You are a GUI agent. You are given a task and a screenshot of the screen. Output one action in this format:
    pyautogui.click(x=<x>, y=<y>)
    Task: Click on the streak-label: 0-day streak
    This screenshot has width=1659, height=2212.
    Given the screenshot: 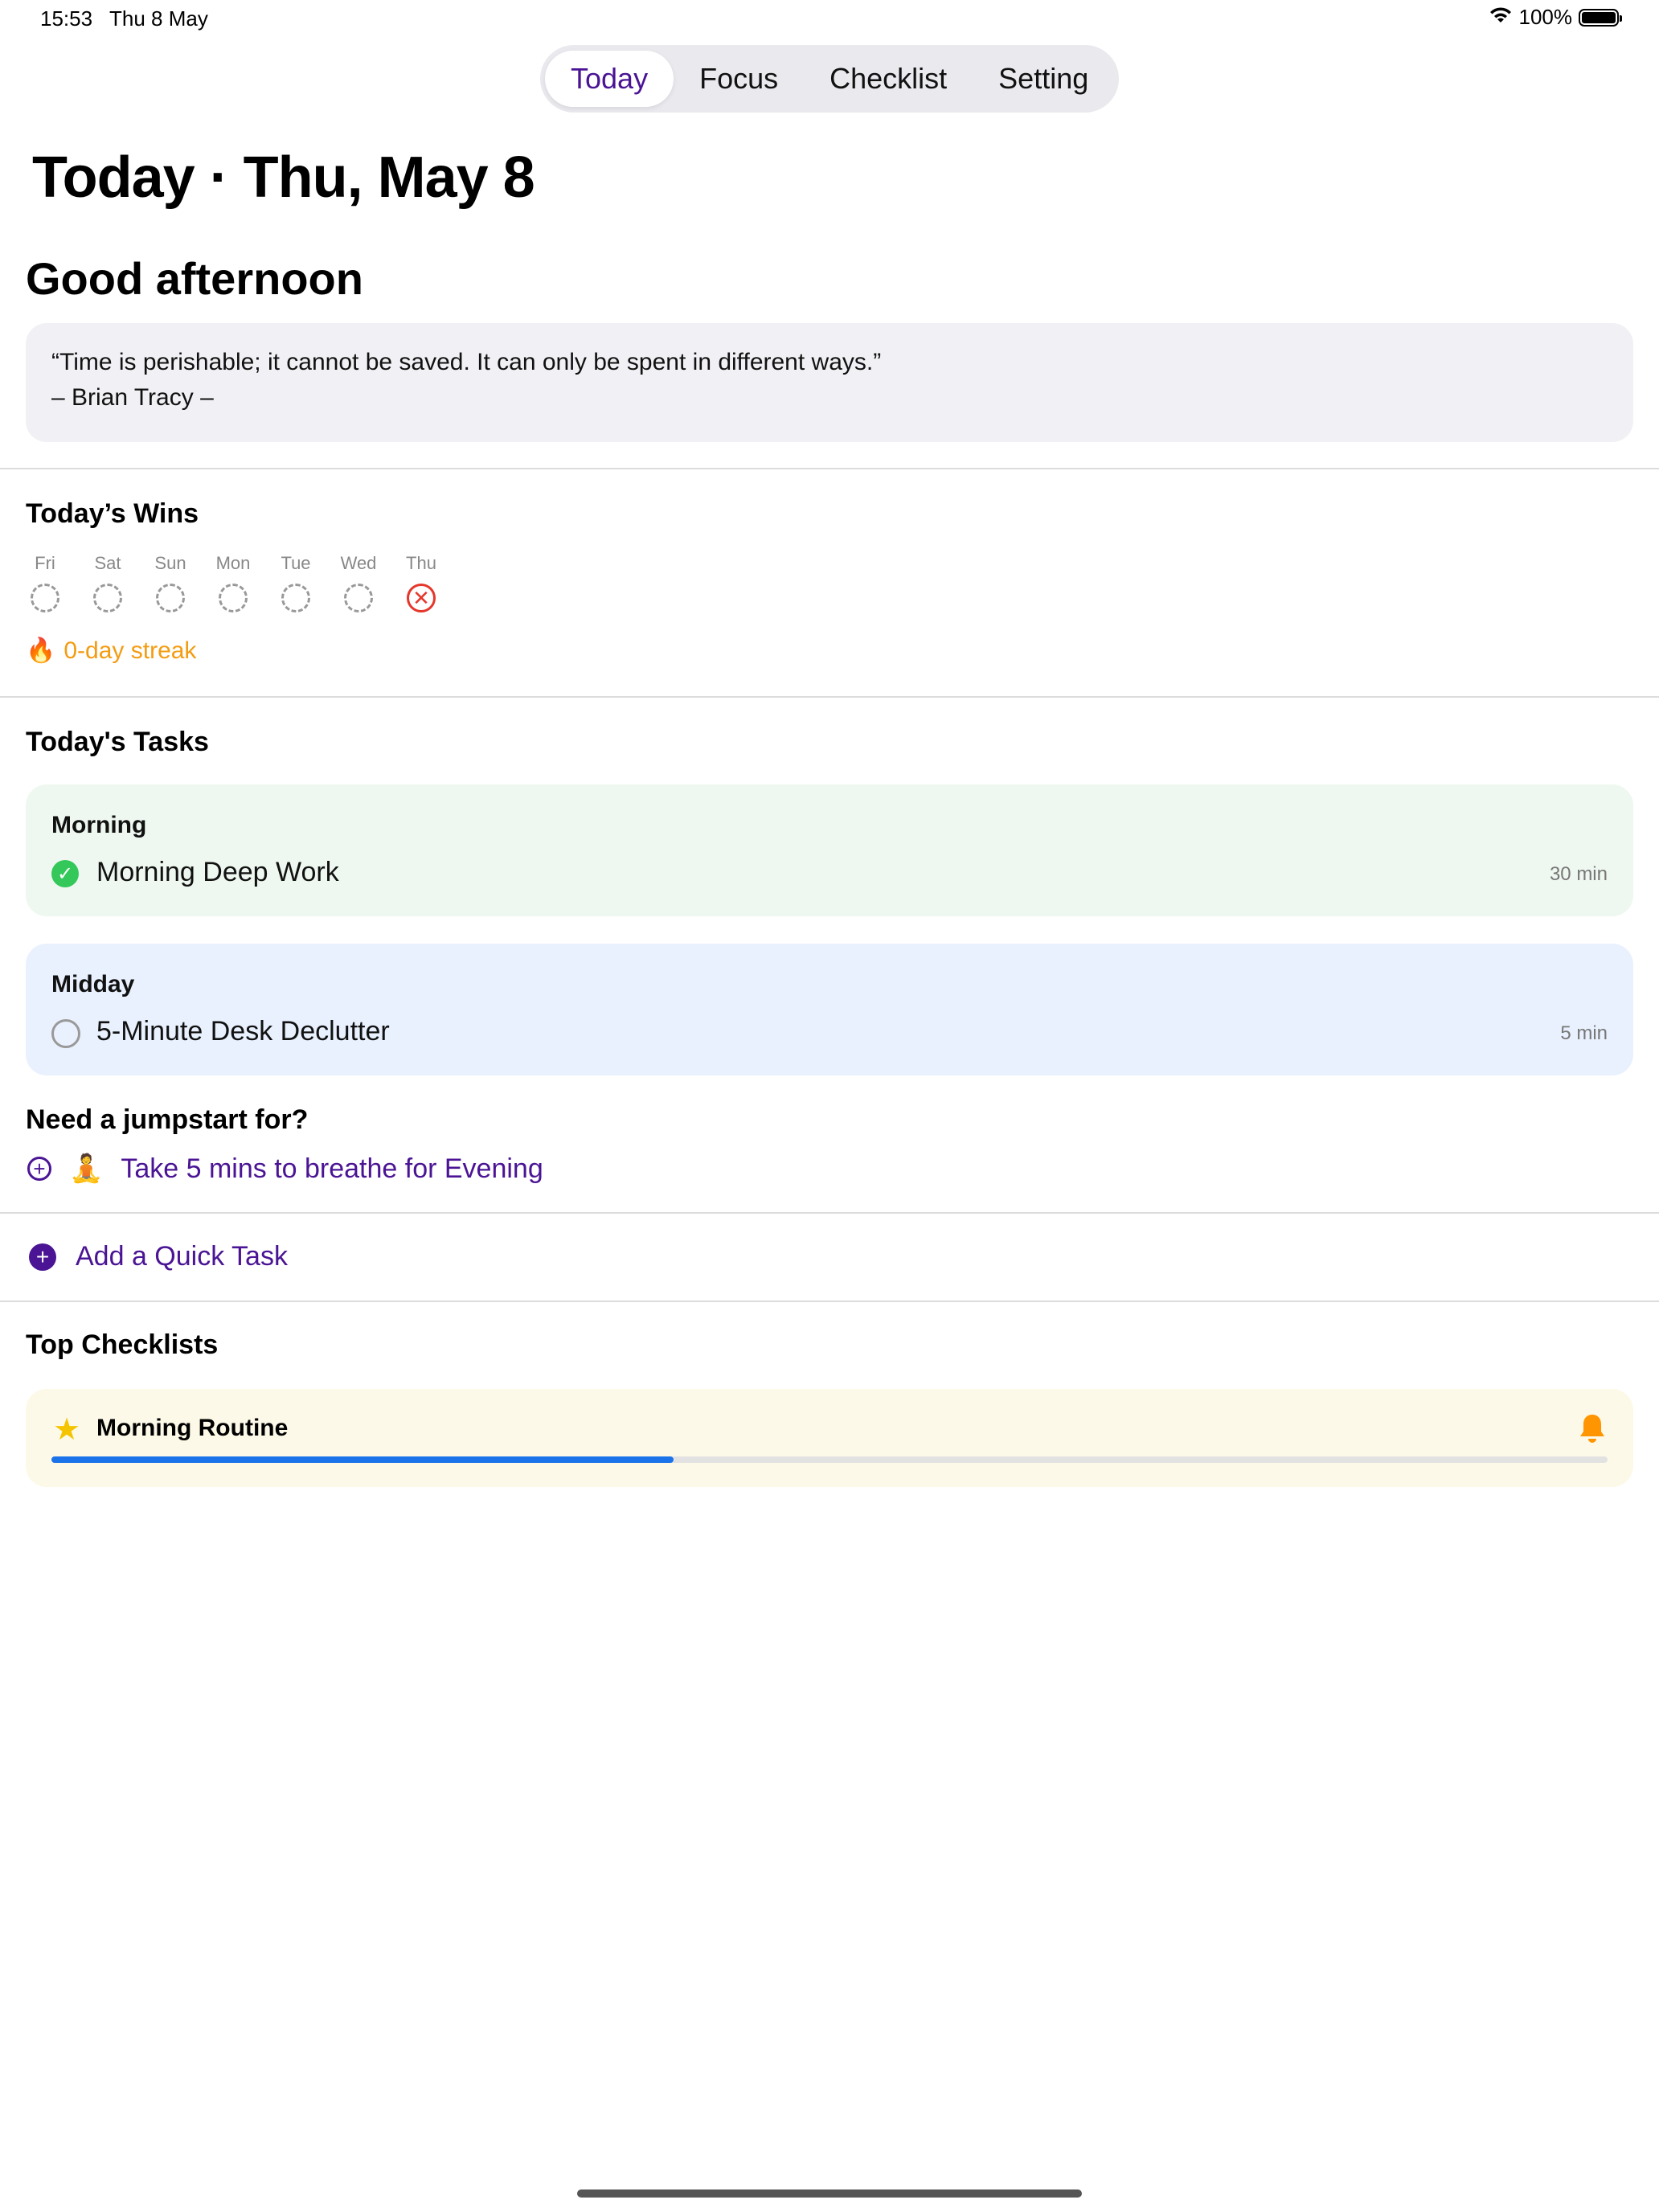 What is the action you would take?
    pyautogui.click(x=130, y=650)
    